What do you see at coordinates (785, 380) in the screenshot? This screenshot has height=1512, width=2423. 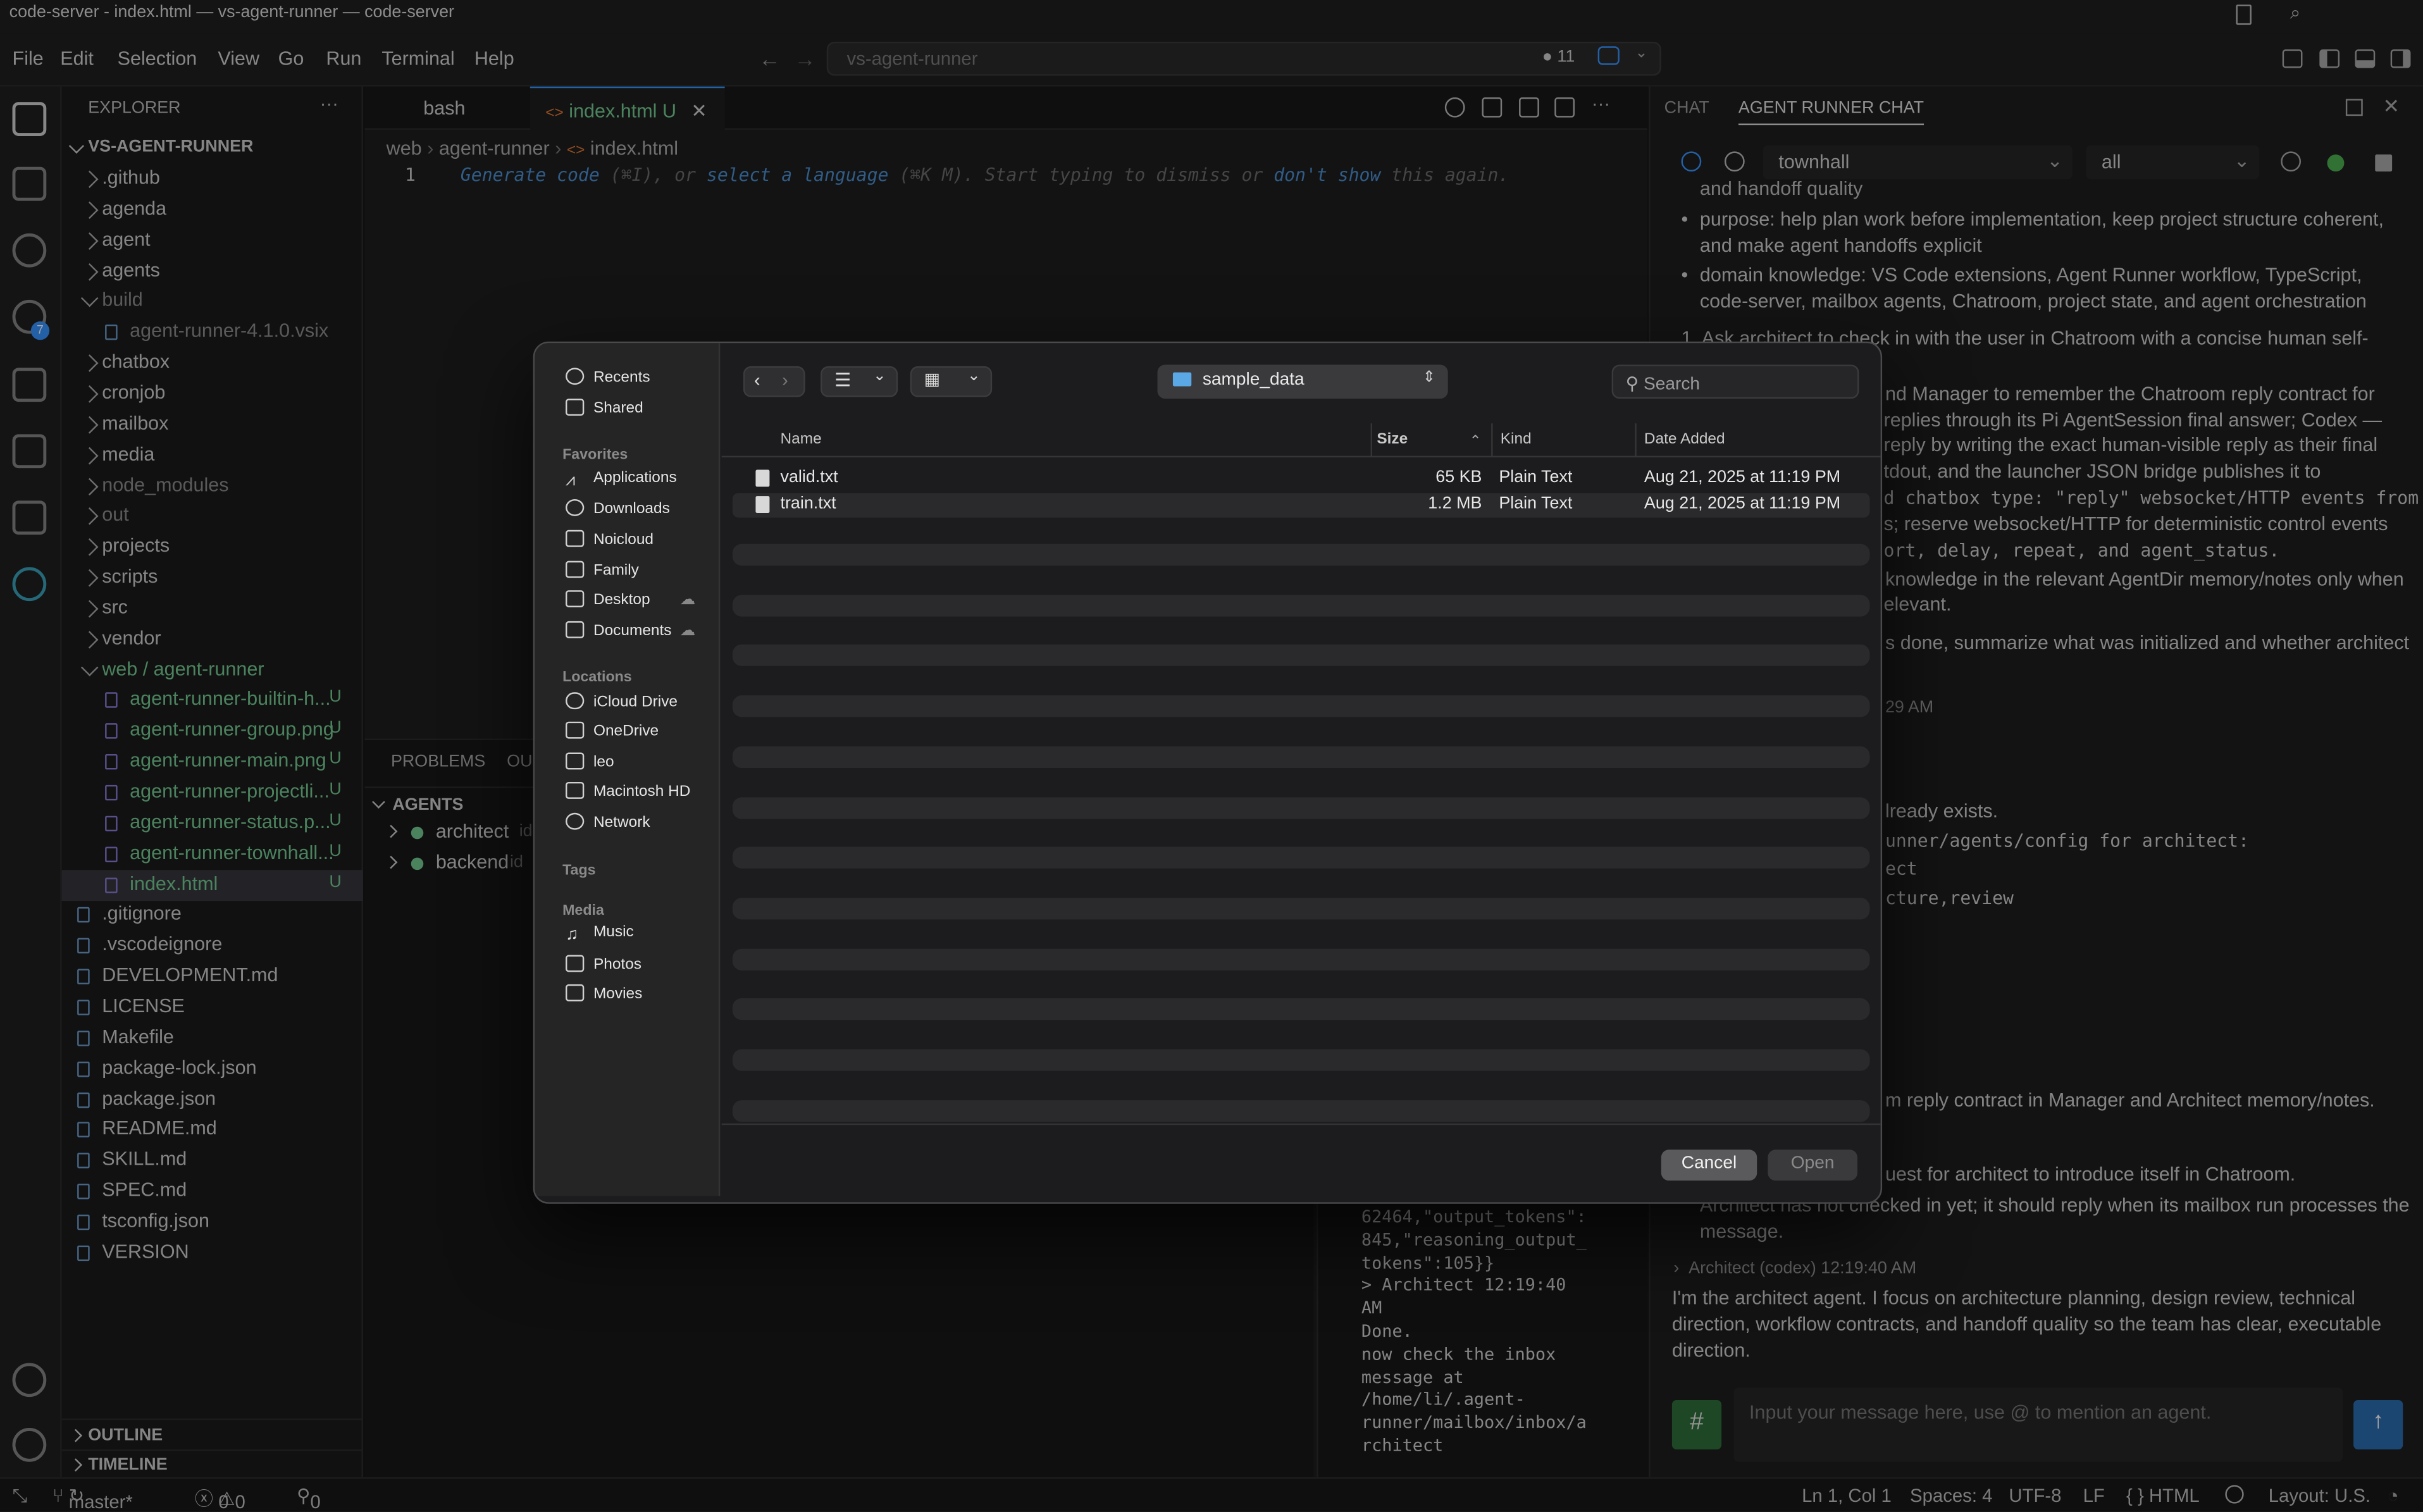 I see `forward-chevron-icon: ›` at bounding box center [785, 380].